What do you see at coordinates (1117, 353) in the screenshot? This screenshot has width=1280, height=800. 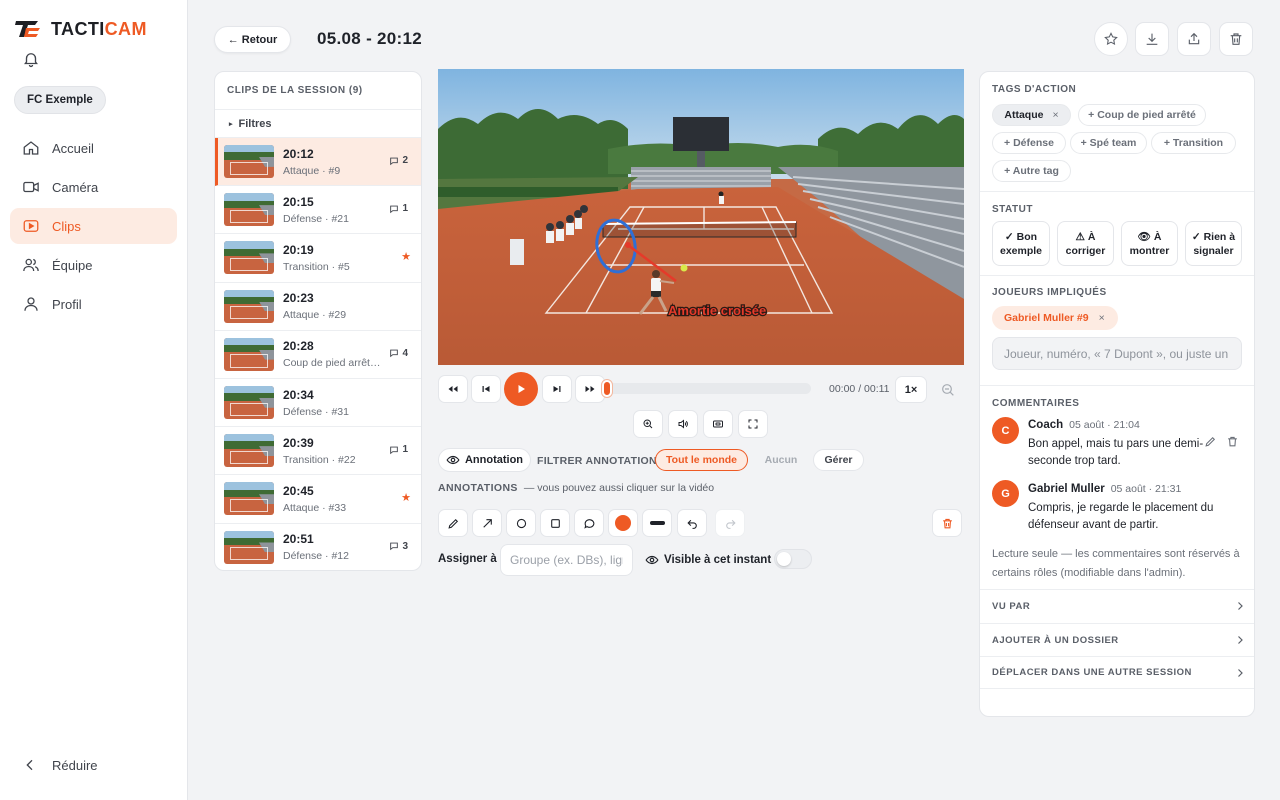 I see `player-search-input` at bounding box center [1117, 353].